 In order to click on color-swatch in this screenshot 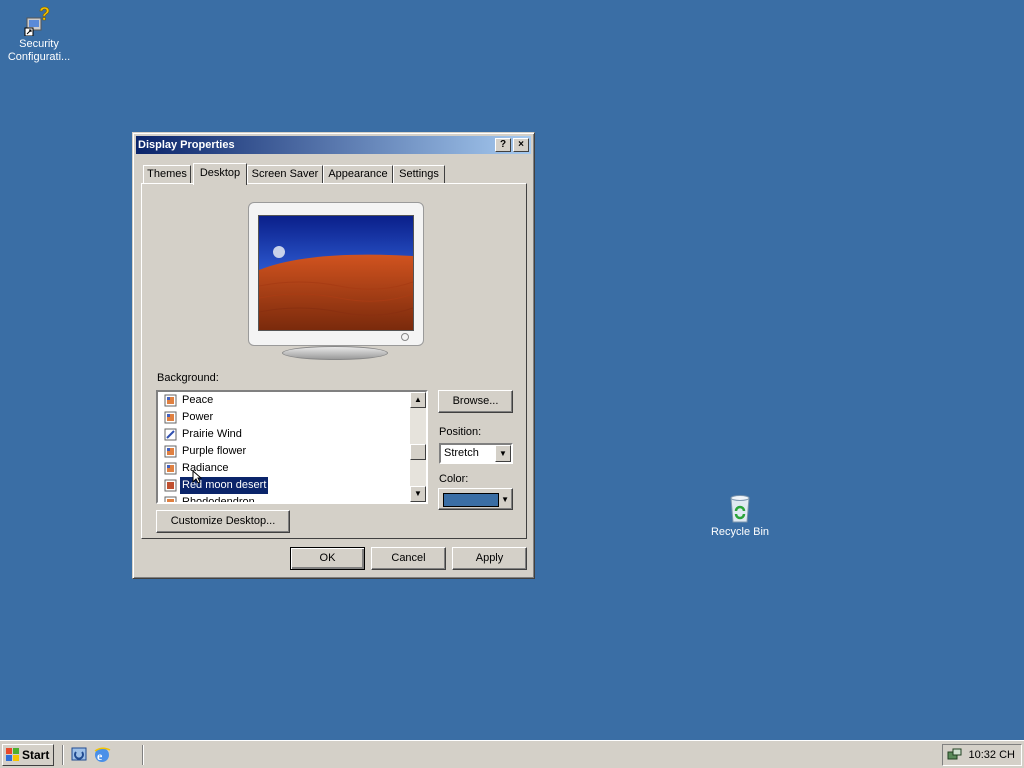, I will do `click(471, 500)`.